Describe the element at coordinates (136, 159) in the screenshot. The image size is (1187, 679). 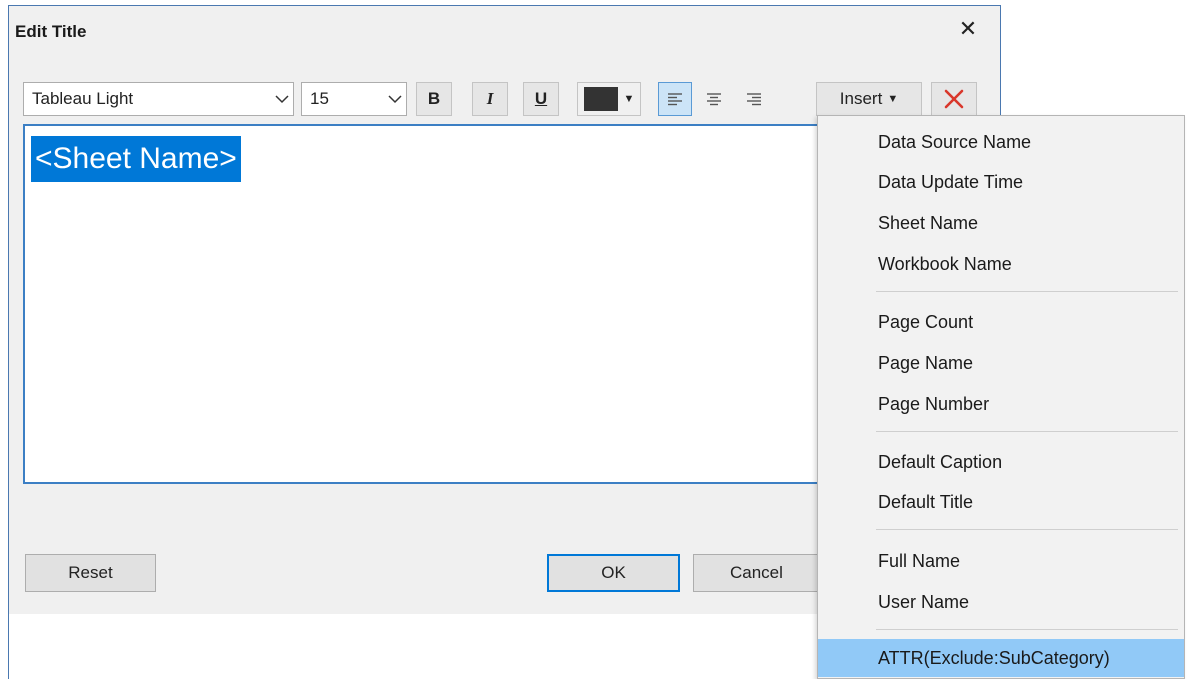
I see `selected-sheet-name-field: <Sheet Name>` at that location.